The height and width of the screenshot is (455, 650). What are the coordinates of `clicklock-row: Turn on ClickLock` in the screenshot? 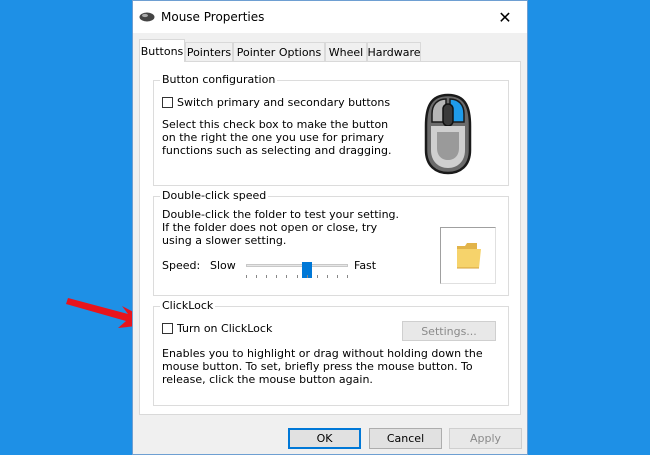 It's located at (217, 328).